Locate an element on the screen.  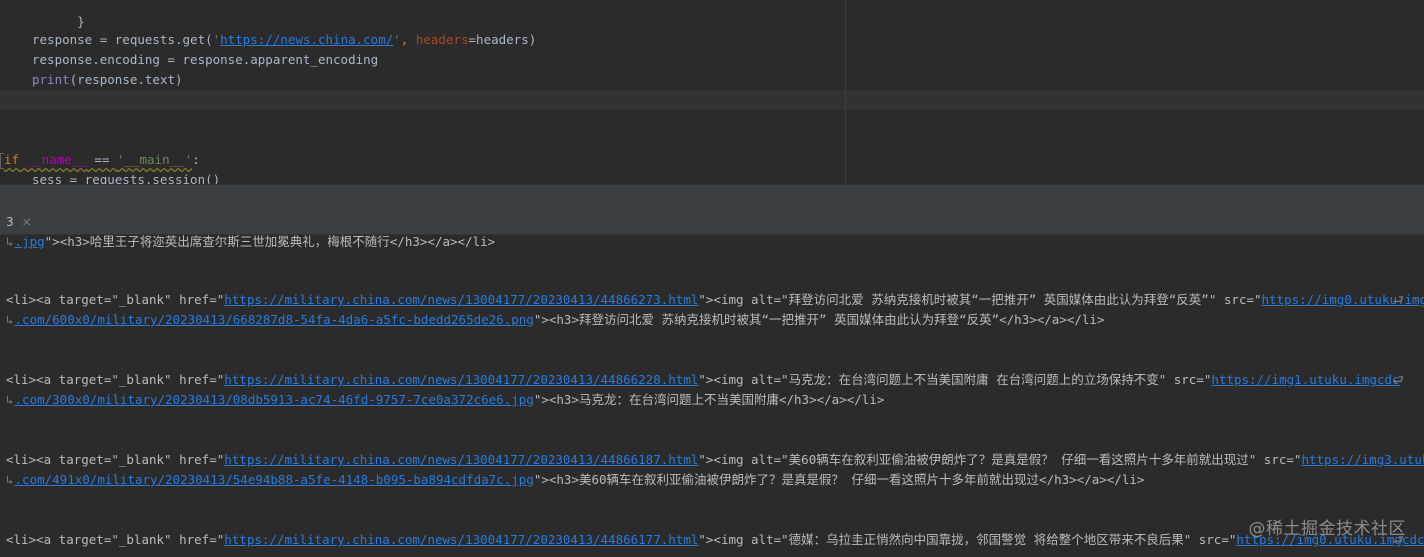
code-token: headers is located at coordinates (442, 39).